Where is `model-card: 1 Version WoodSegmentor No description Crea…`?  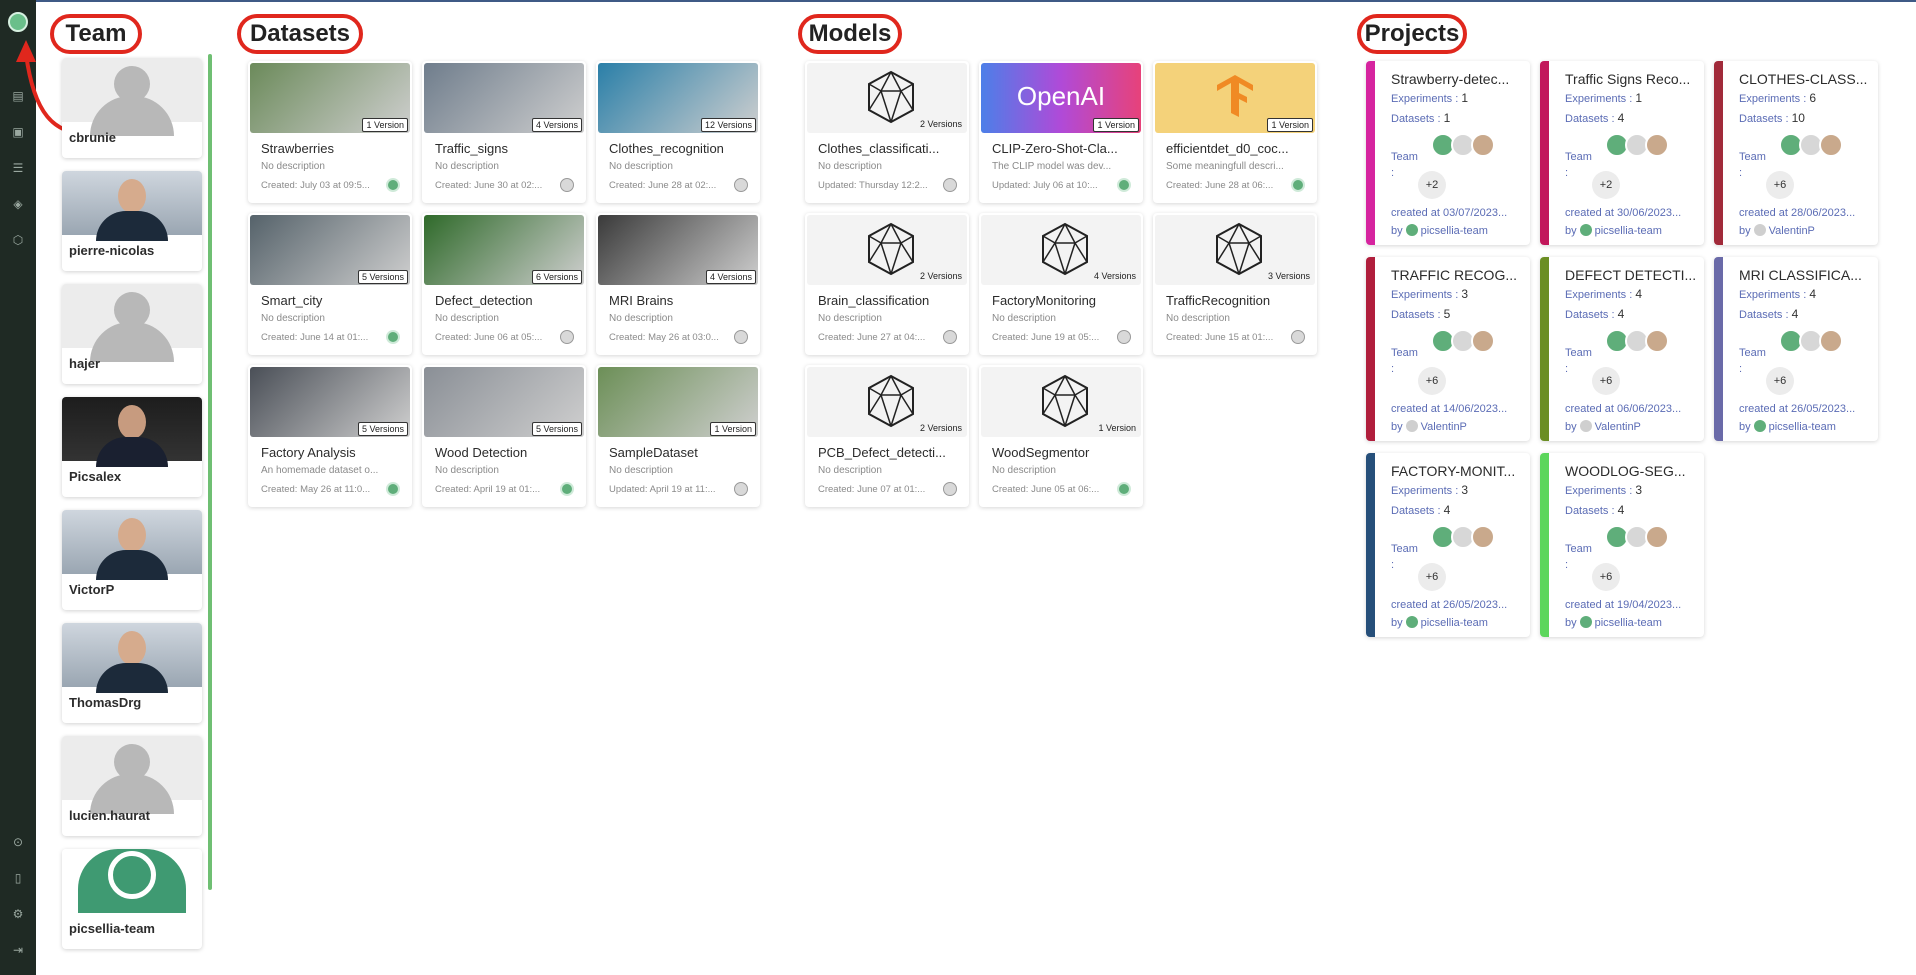 model-card: 1 Version WoodSegmentor No description Crea… is located at coordinates (1061, 436).